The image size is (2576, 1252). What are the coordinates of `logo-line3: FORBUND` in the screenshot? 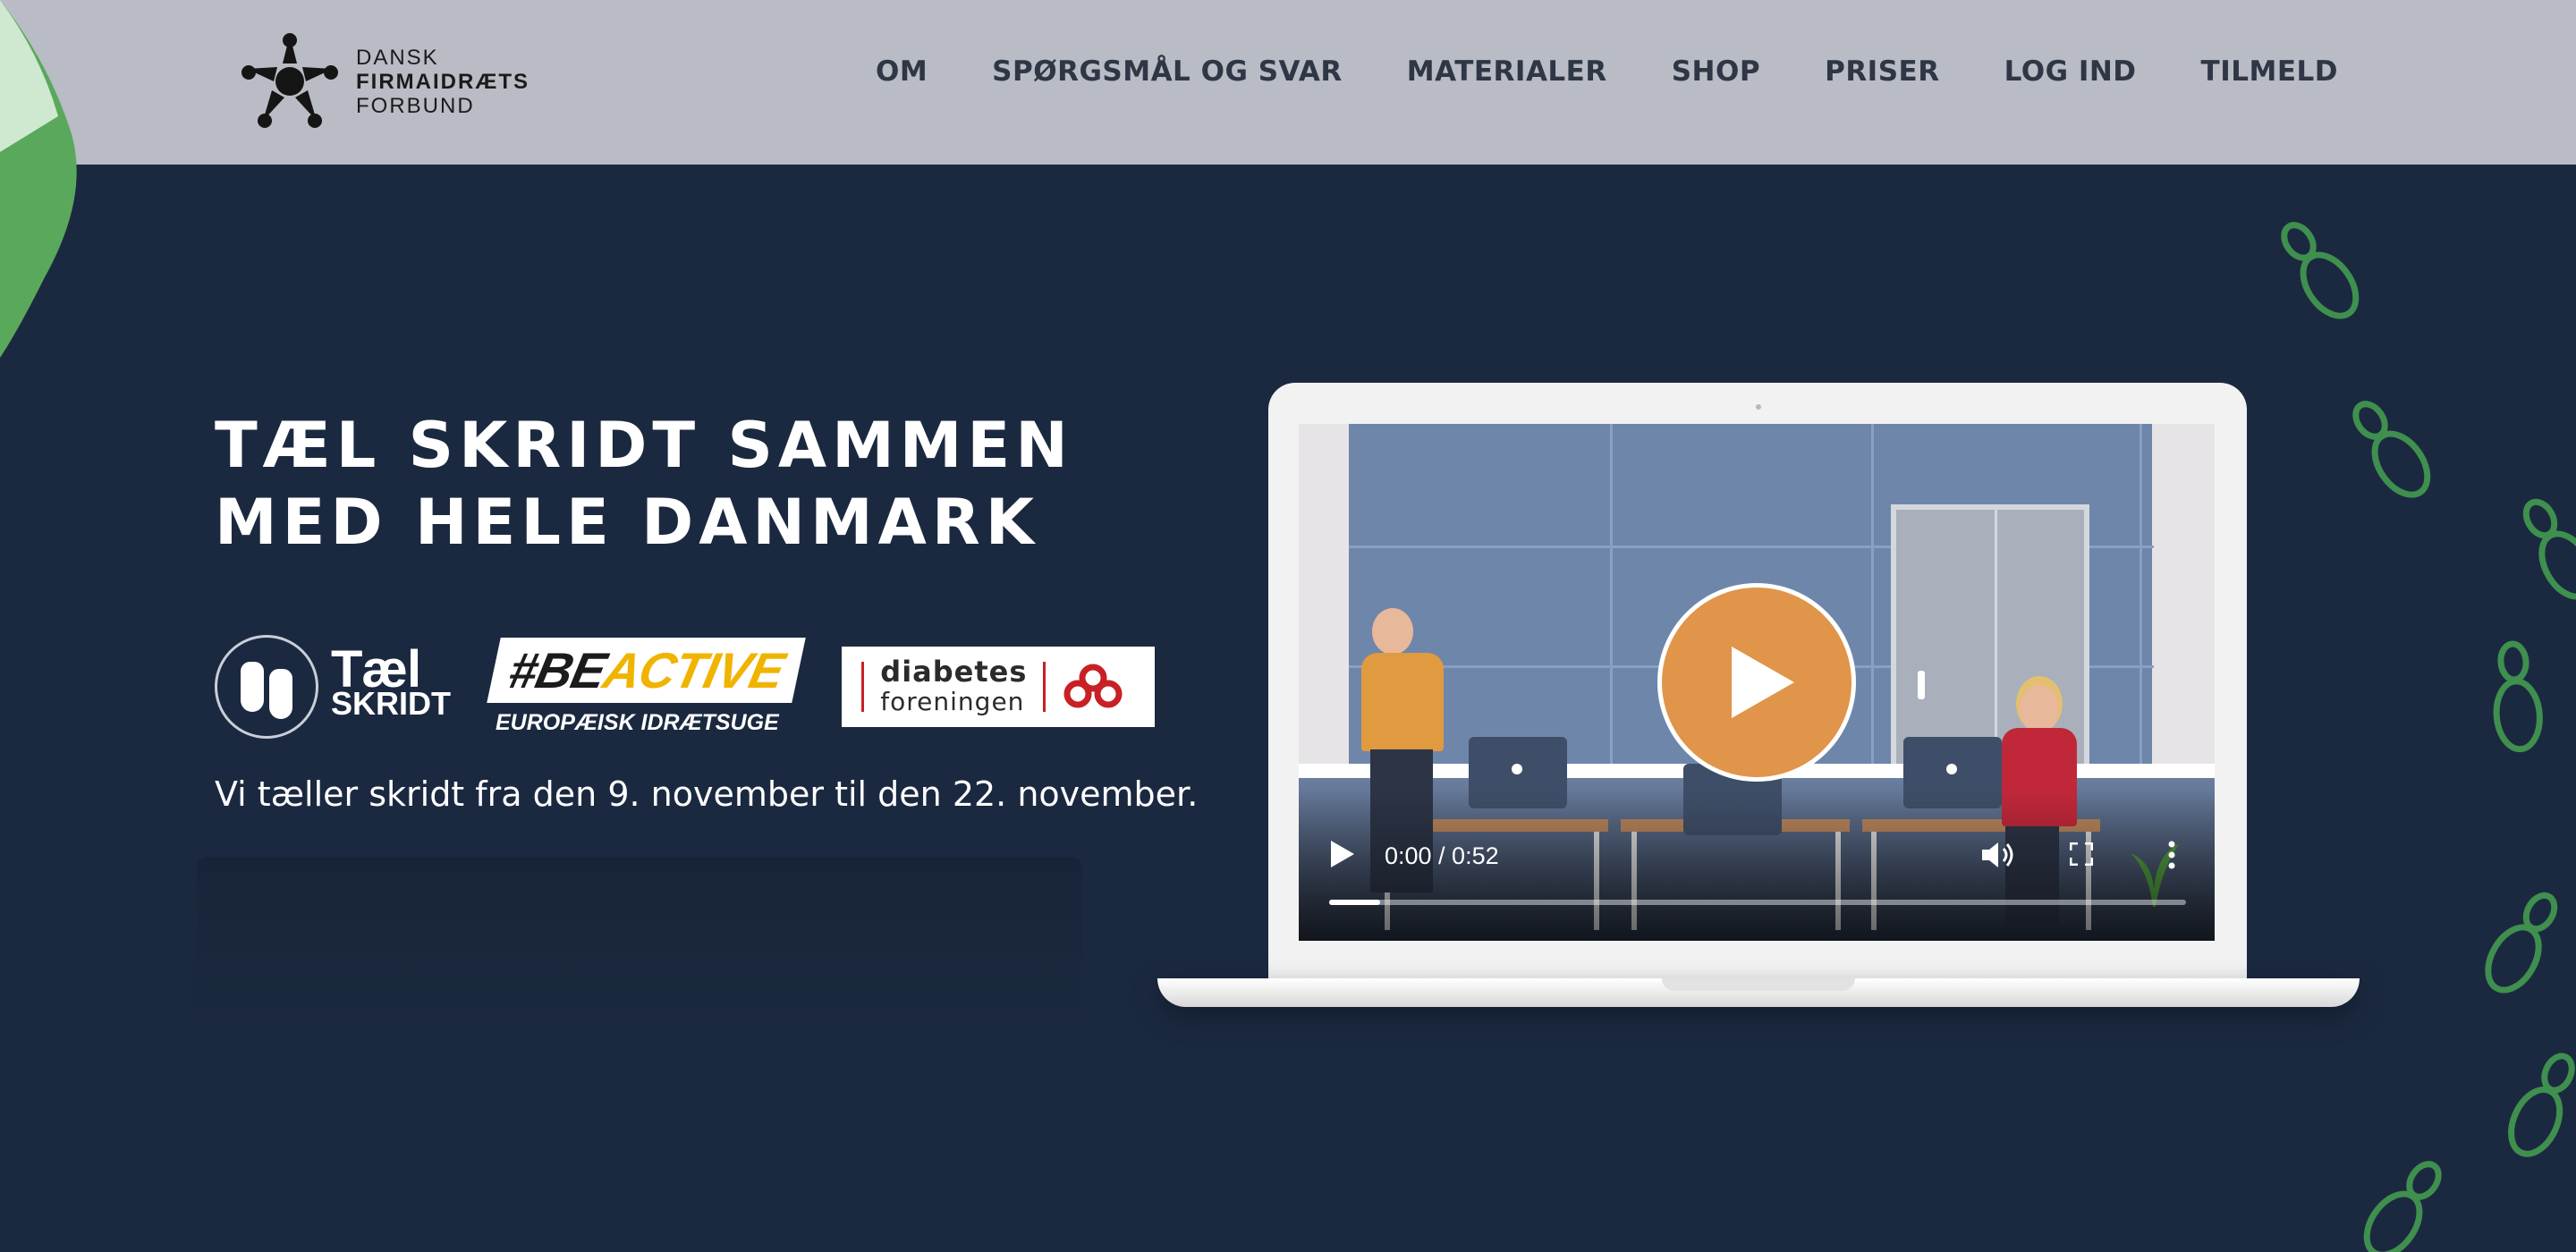 It's located at (415, 106).